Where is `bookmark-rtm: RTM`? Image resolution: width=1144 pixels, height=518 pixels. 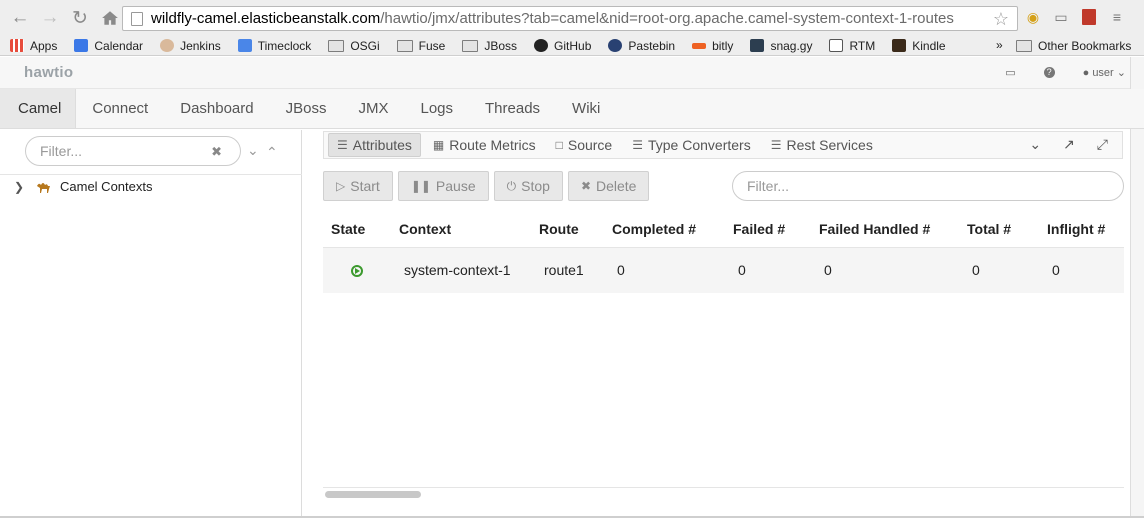
bookmark-rtm: RTM is located at coordinates (852, 46).